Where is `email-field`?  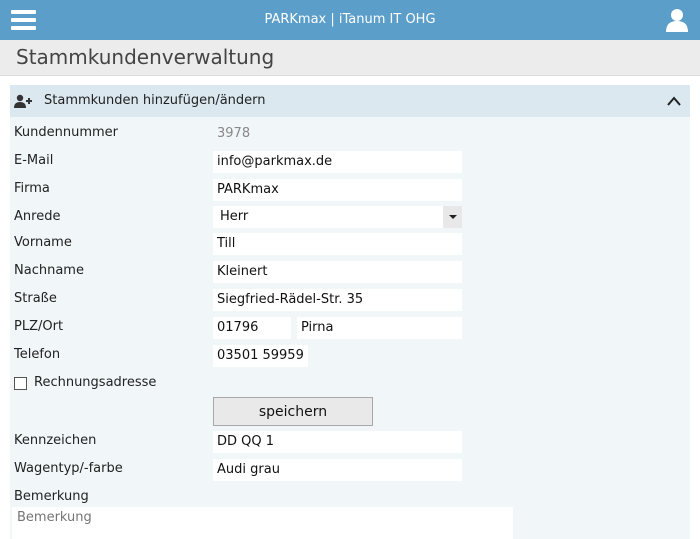
email-field is located at coordinates (337, 162).